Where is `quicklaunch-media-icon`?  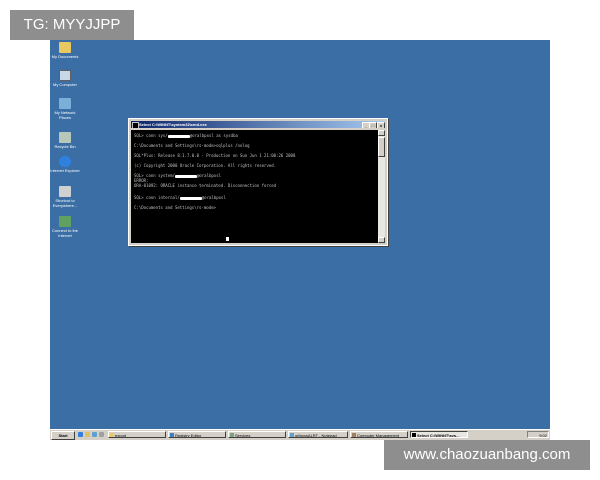
quicklaunch-media-icon is located at coordinates (101, 434).